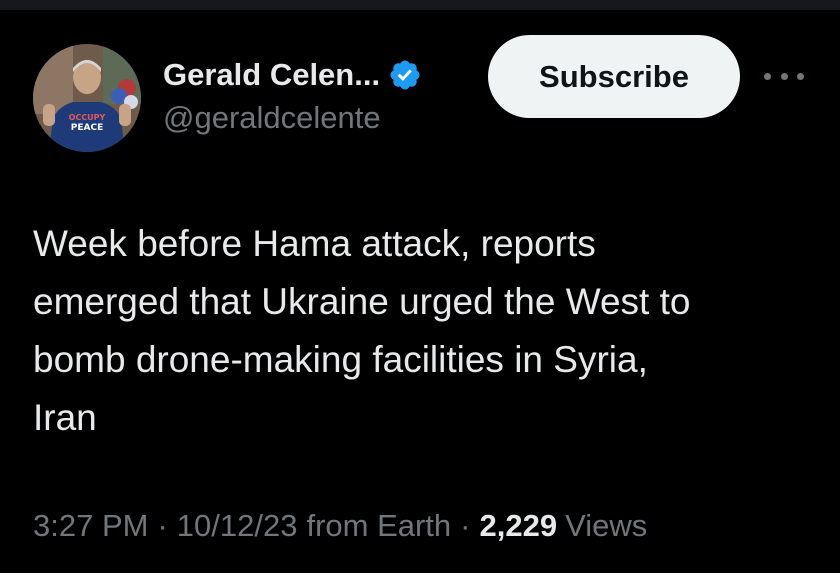  What do you see at coordinates (519, 526) in the screenshot?
I see `views-count: 2,229` at bounding box center [519, 526].